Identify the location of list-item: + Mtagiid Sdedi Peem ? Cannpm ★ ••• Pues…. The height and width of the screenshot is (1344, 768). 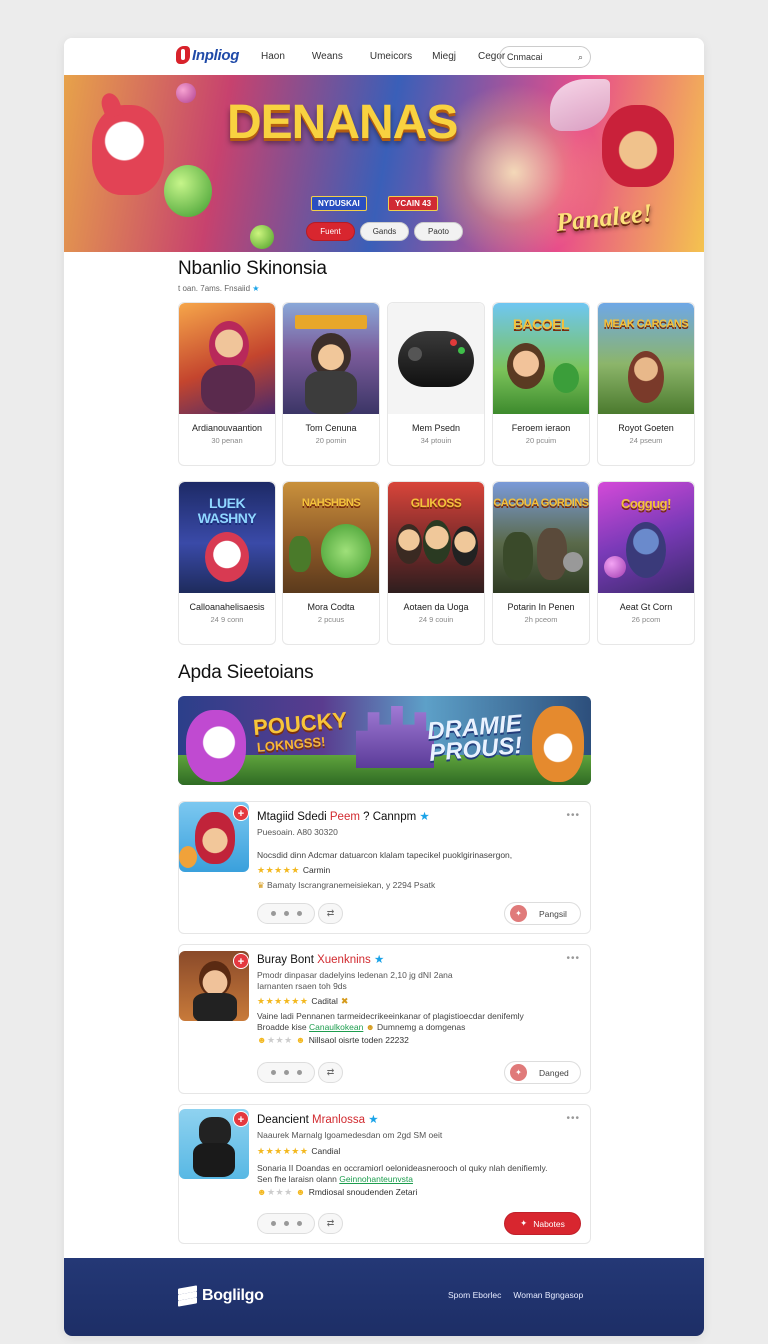
(384, 867).